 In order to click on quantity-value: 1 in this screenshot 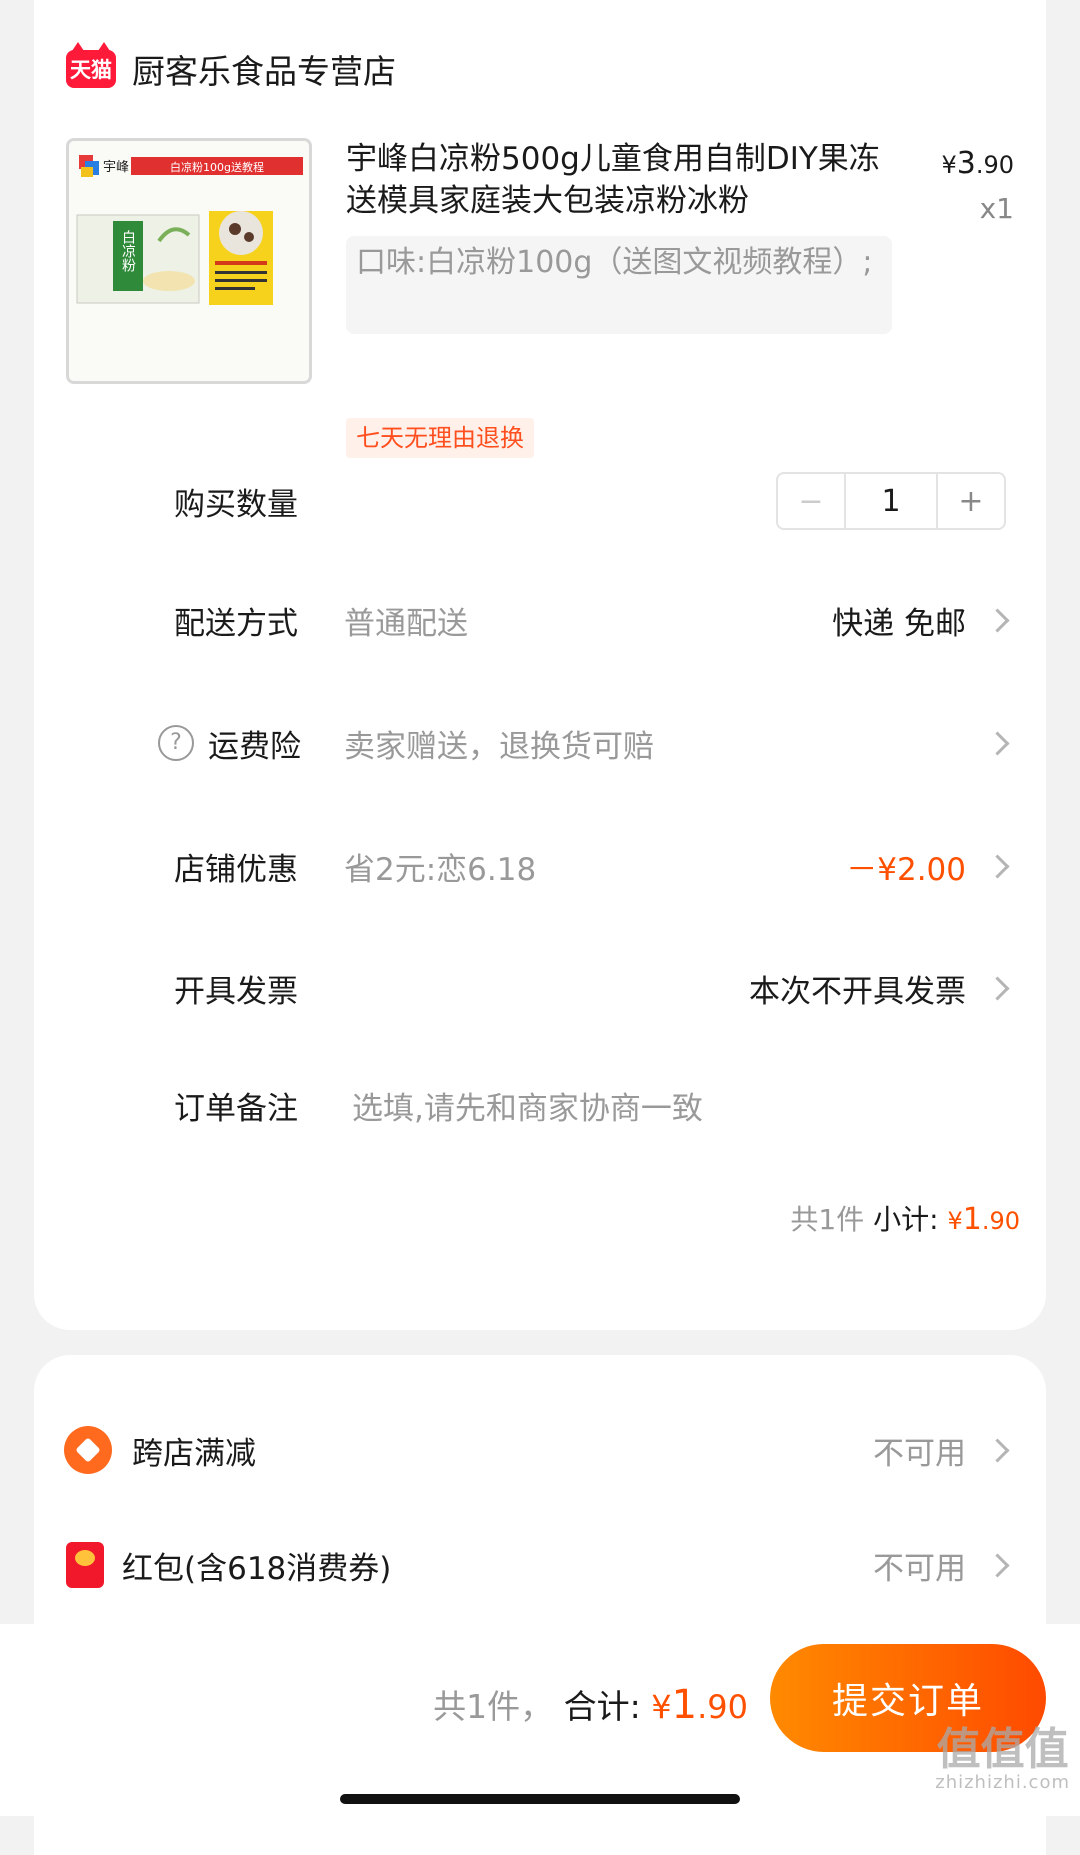, I will do `click(891, 501)`.